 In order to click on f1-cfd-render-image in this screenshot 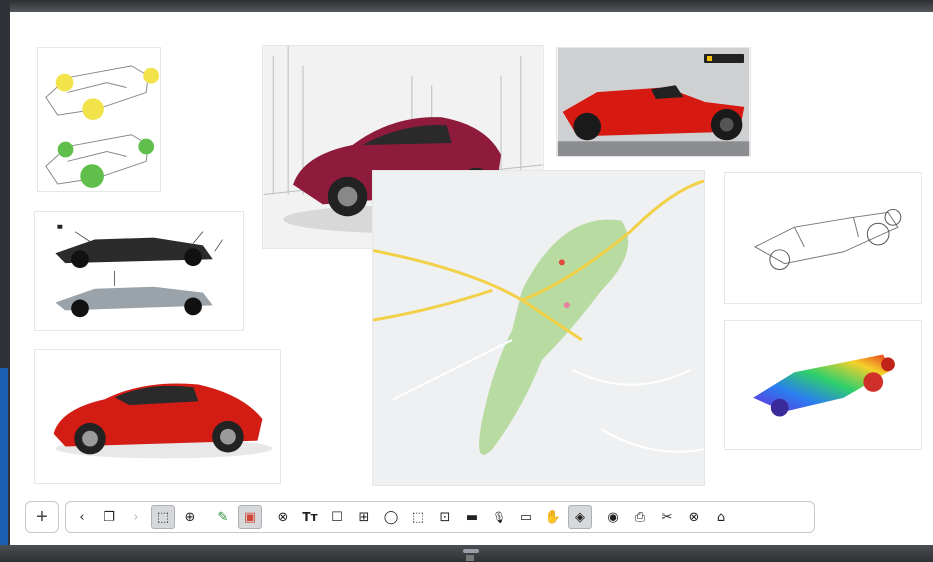, I will do `click(824, 385)`.